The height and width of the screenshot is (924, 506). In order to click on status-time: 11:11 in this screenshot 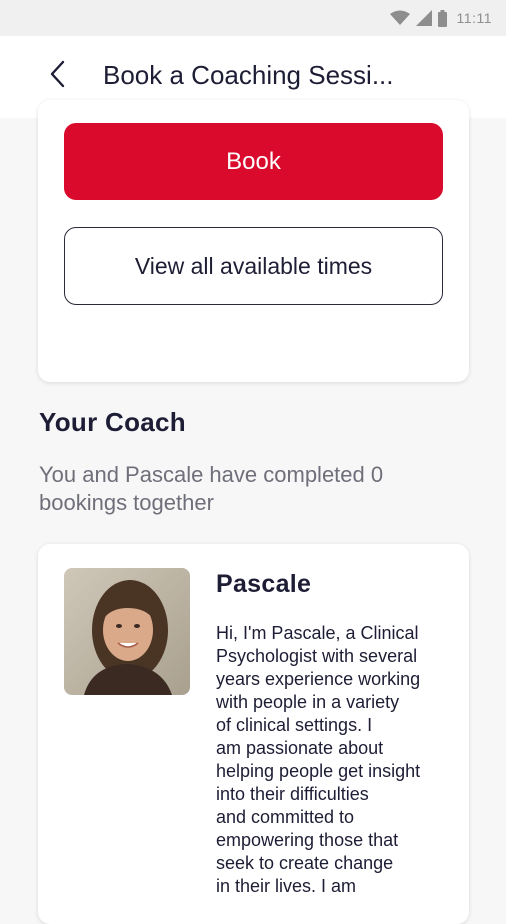, I will do `click(474, 18)`.